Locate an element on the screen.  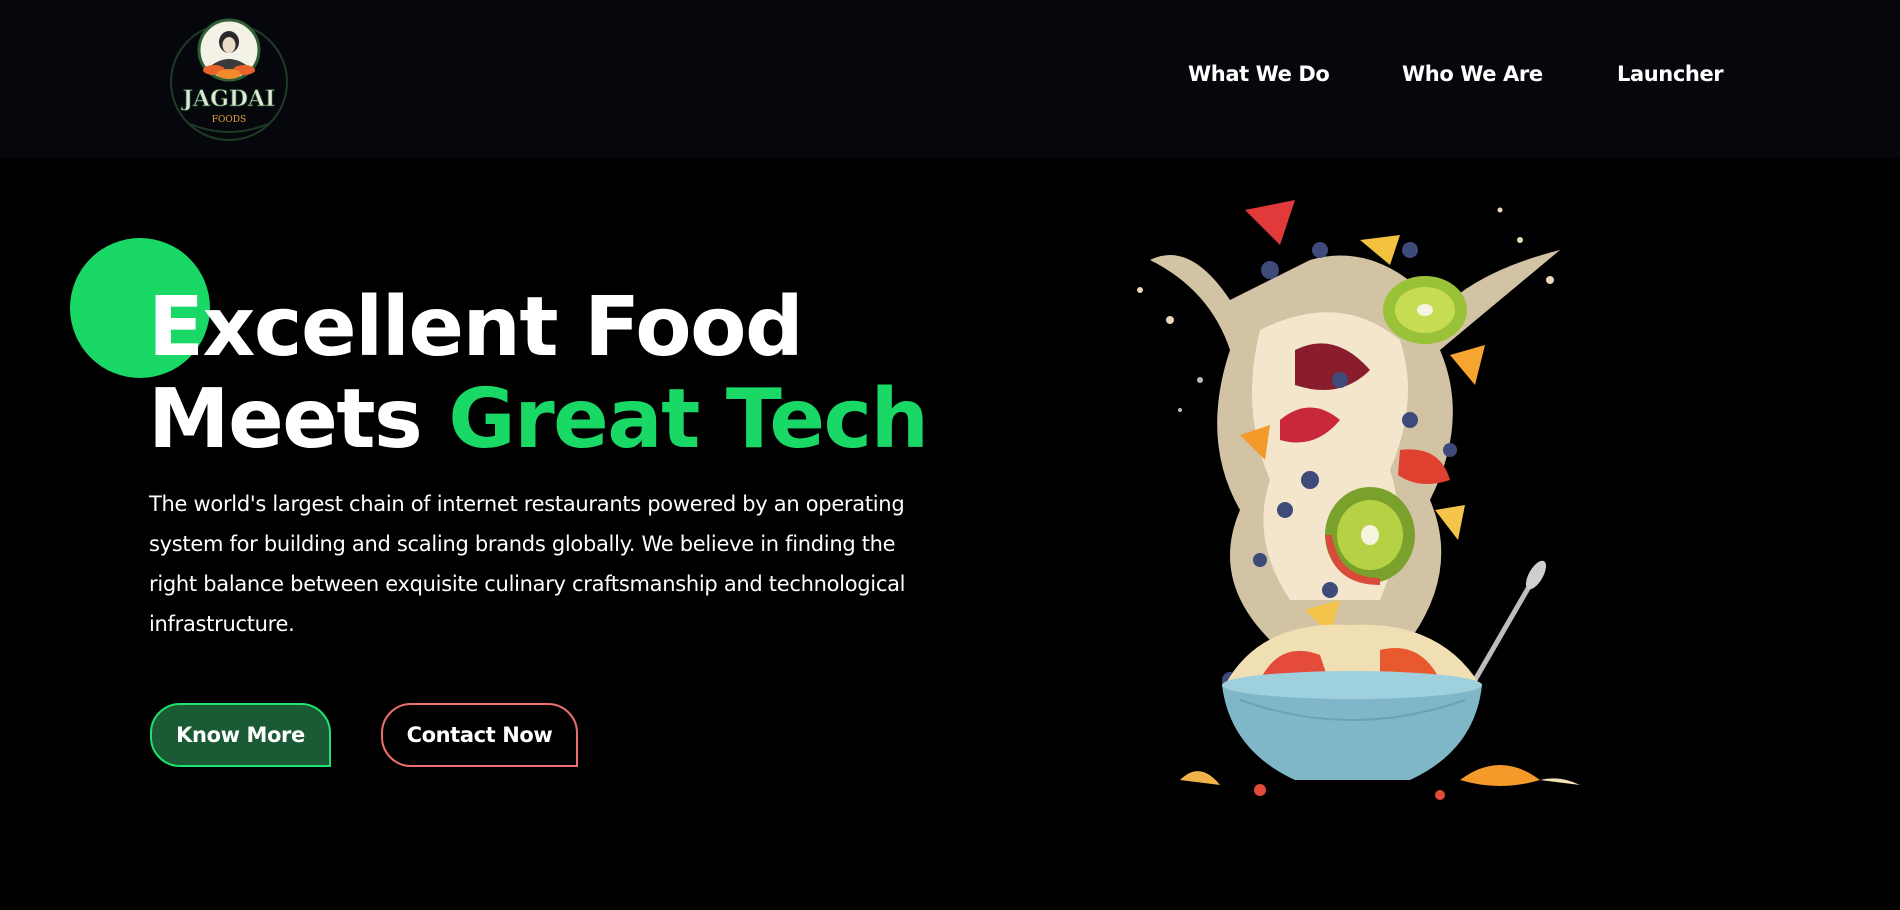
contact-now-button: Contact Now is located at coordinates (479, 735).